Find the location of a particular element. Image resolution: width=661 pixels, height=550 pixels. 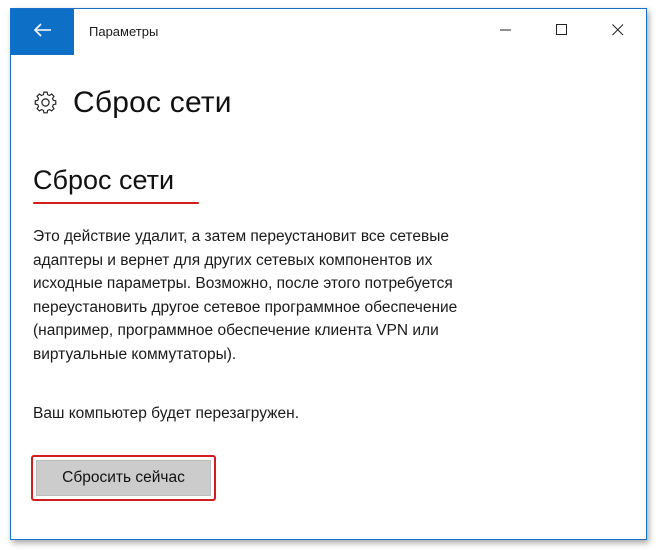

app-title: Параметры is located at coordinates (124, 31).